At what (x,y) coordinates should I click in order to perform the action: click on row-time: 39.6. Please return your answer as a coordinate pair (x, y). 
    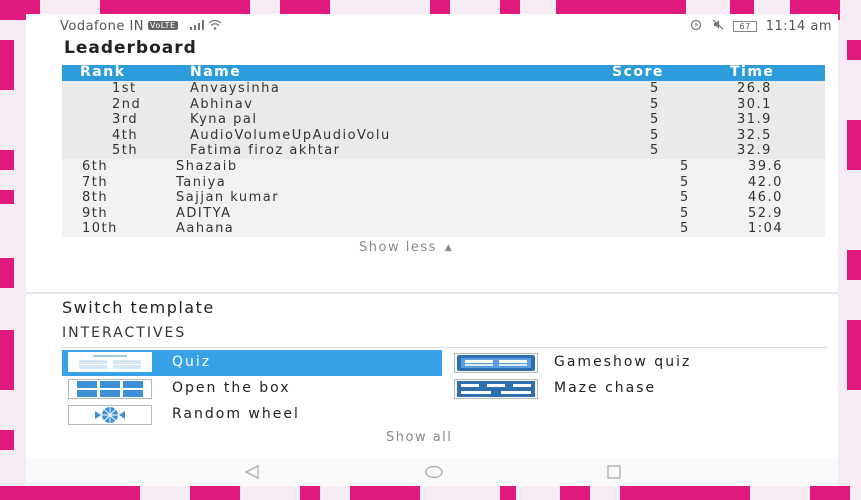
    Looking at the image, I should click on (765, 166).